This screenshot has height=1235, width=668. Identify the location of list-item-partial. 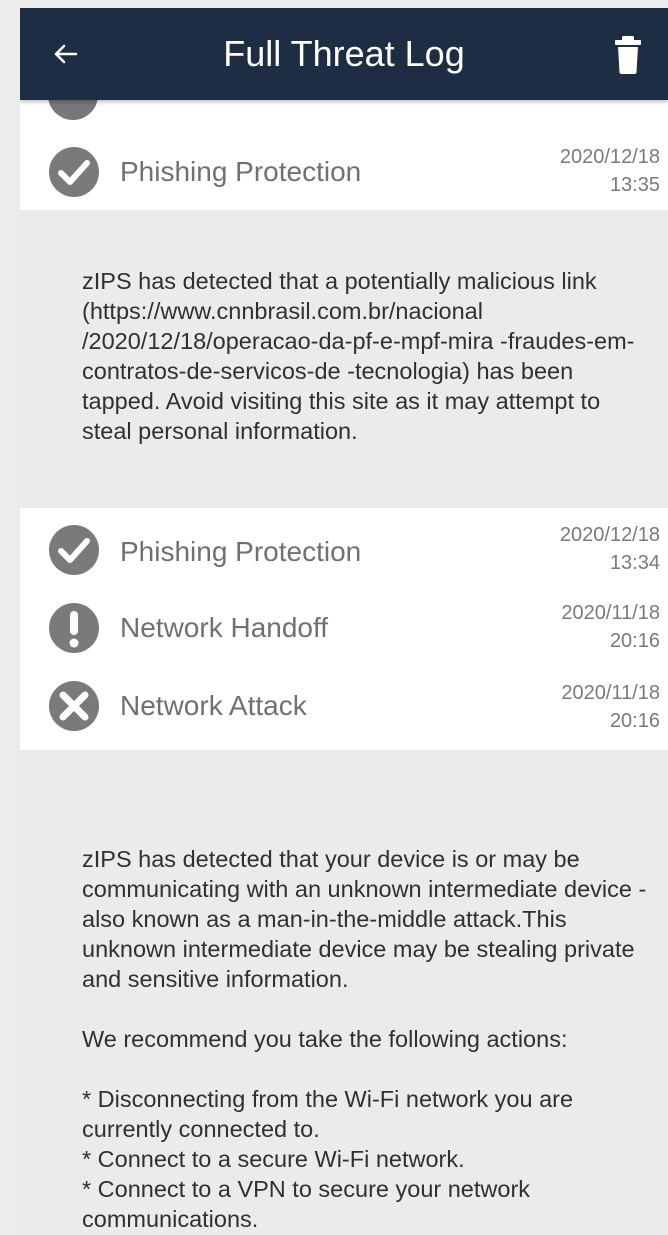
(344, 117).